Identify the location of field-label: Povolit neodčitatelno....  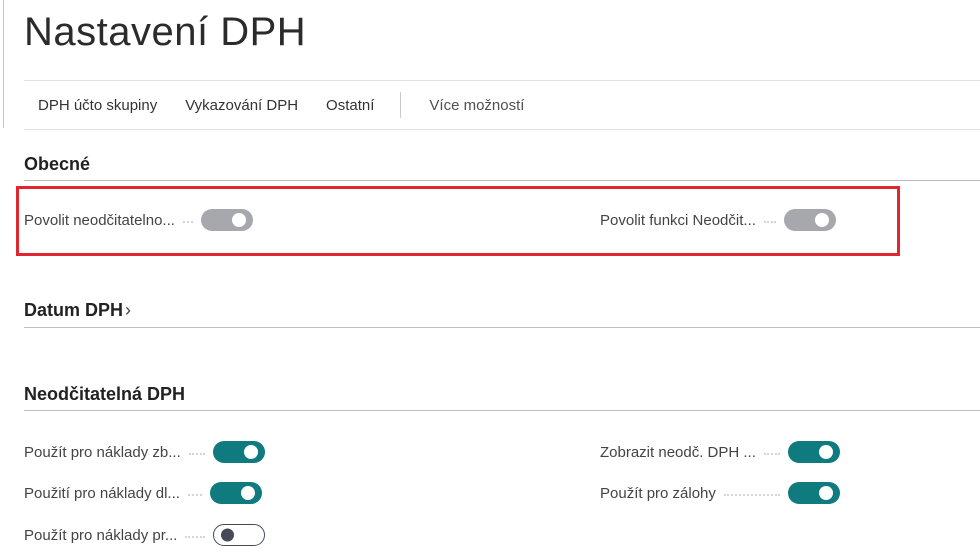
(99, 220).